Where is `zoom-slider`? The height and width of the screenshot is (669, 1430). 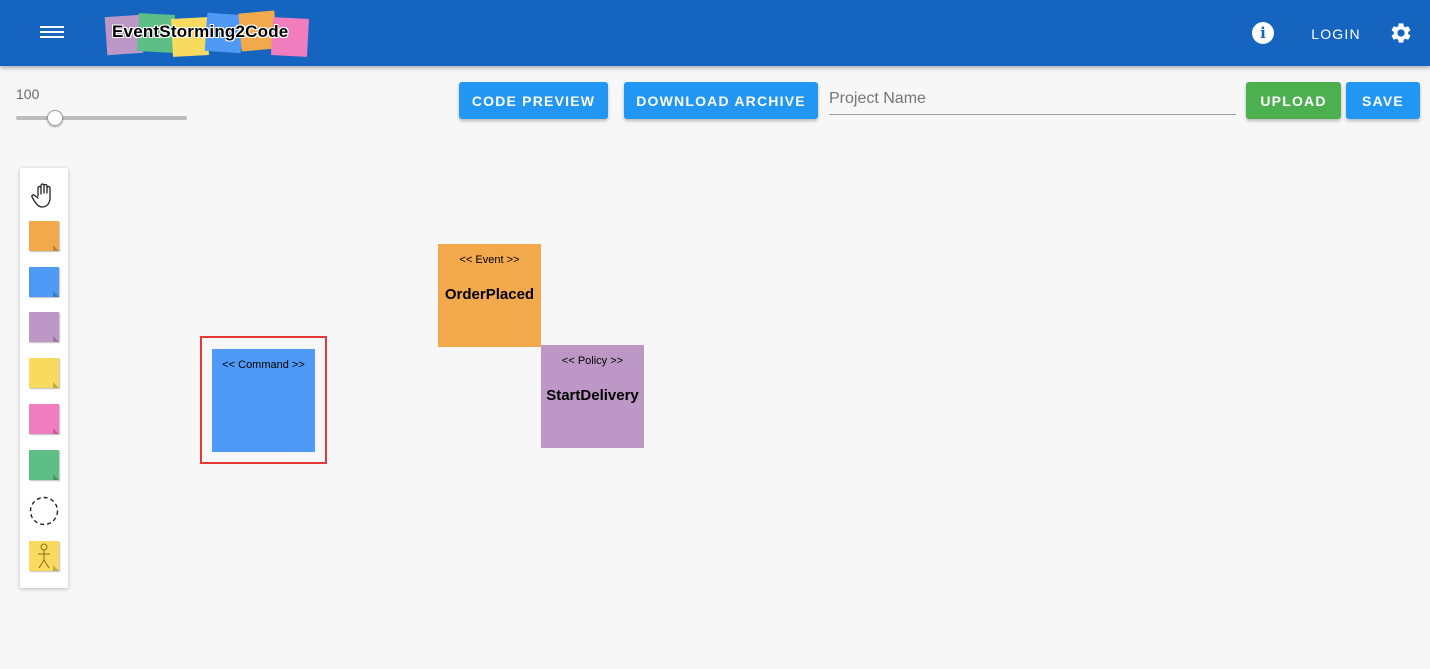
zoom-slider is located at coordinates (101, 118).